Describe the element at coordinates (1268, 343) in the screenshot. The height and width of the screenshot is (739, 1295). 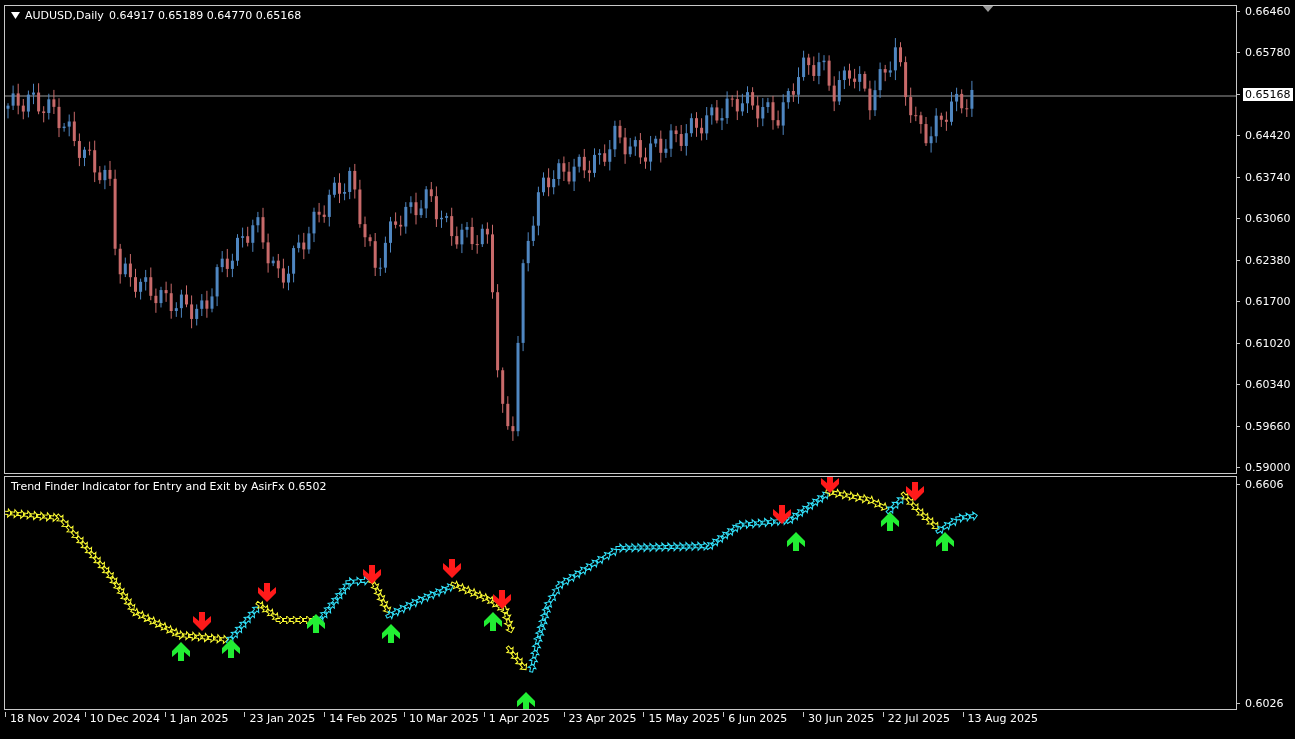
I see `price-label: 0.61020` at that location.